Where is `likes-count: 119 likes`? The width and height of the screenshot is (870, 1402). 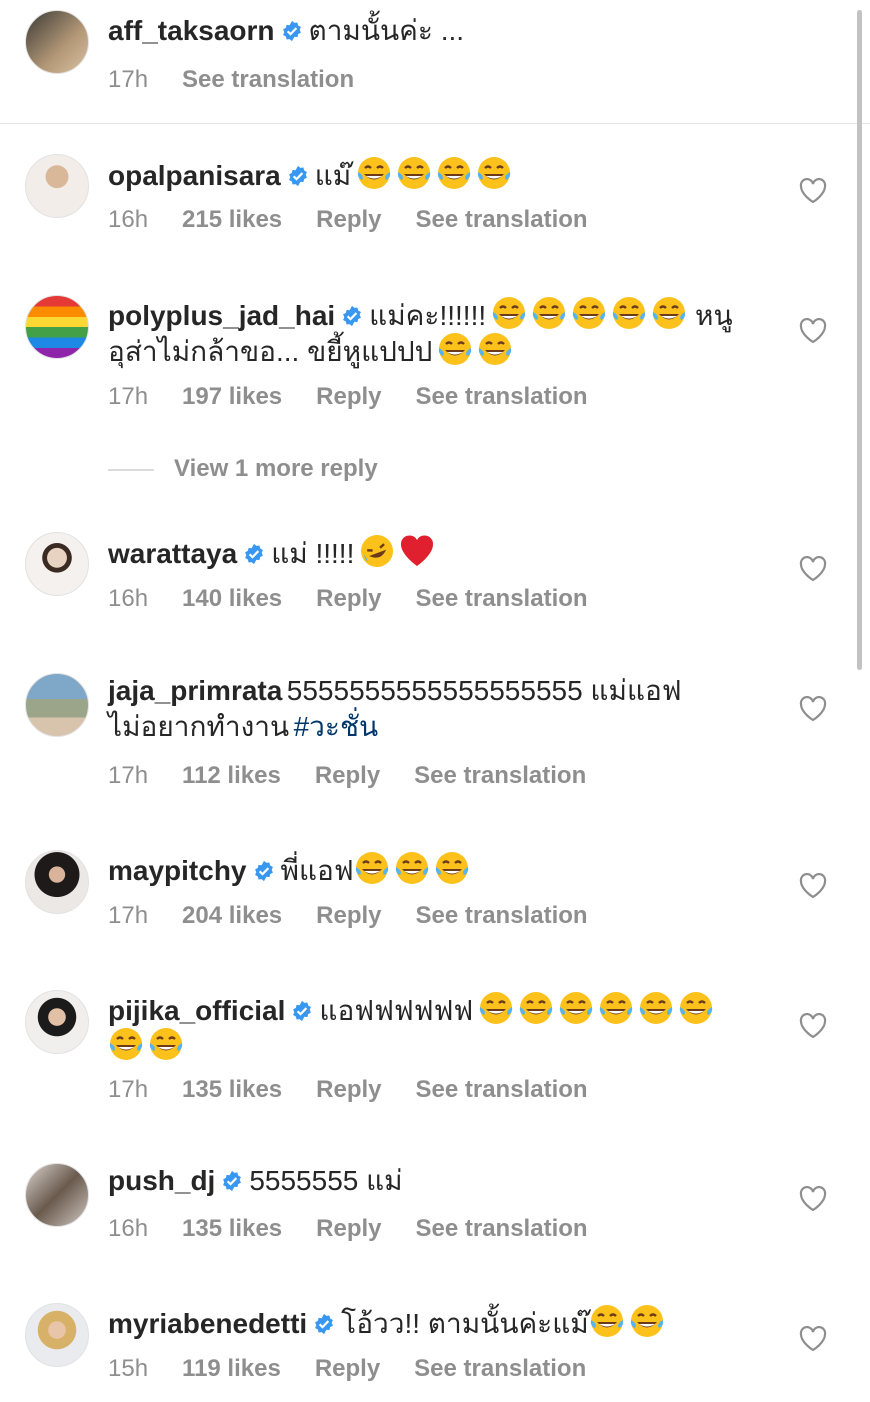 likes-count: 119 likes is located at coordinates (231, 1368).